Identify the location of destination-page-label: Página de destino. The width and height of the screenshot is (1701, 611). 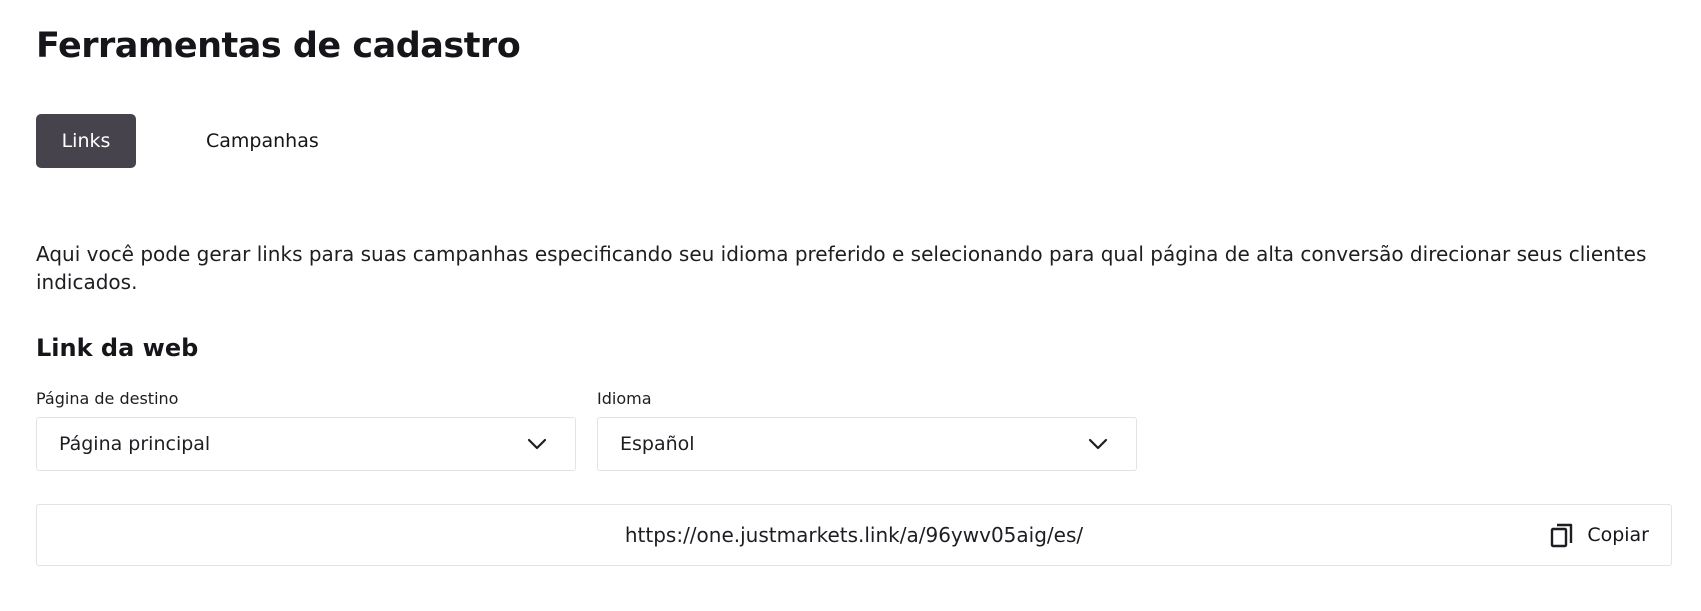
(107, 398).